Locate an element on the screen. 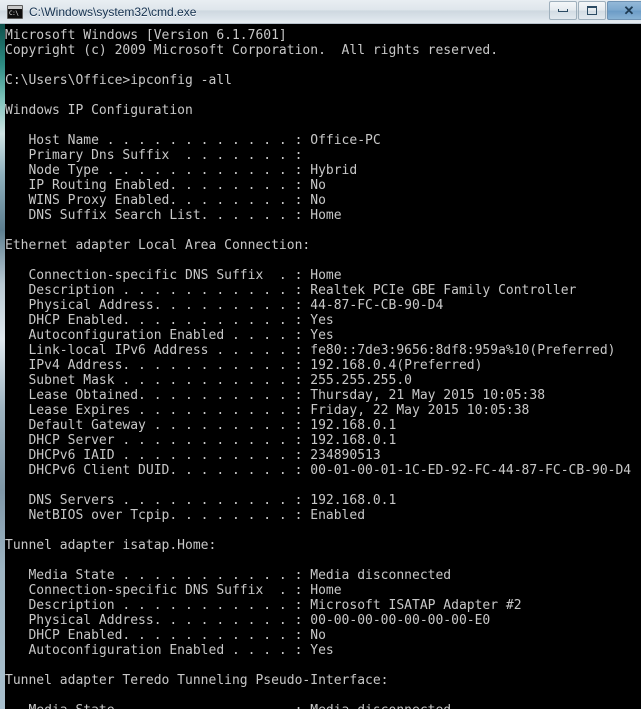  minimize-icon is located at coordinates (563, 10).